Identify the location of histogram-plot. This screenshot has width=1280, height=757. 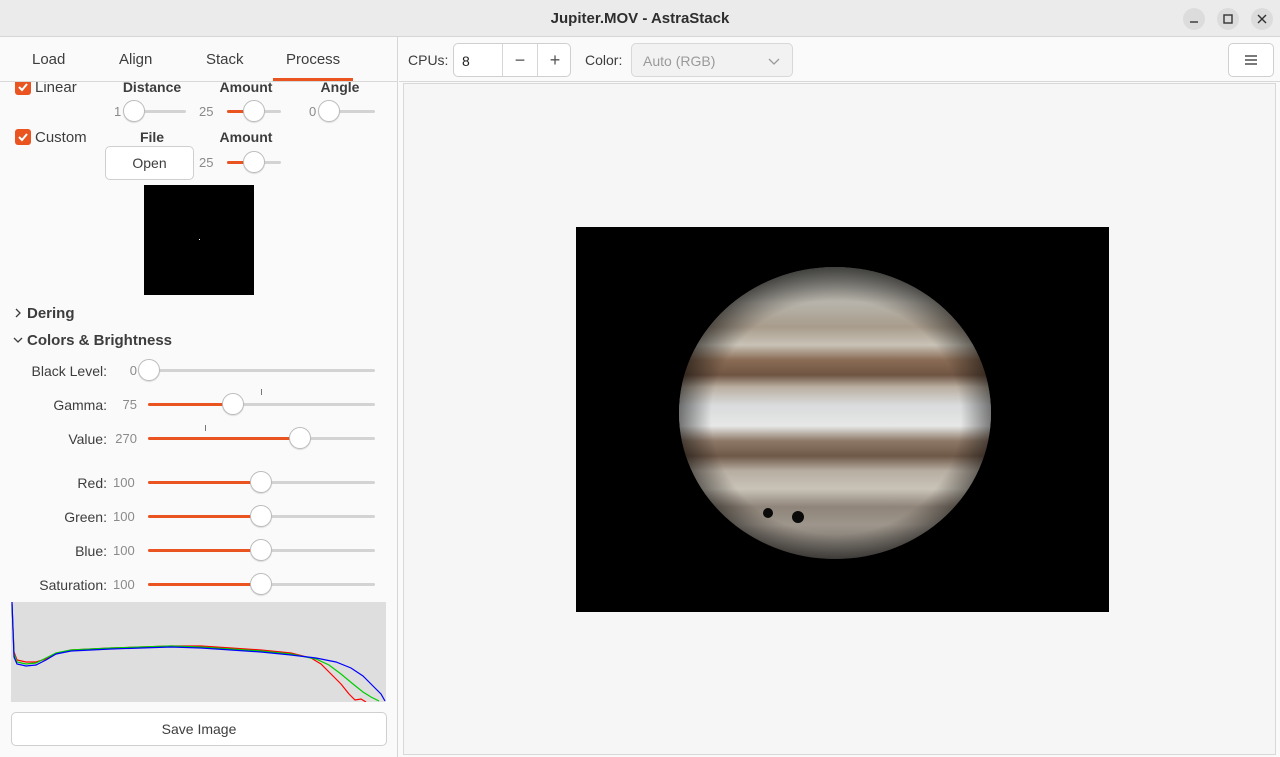
(198, 652).